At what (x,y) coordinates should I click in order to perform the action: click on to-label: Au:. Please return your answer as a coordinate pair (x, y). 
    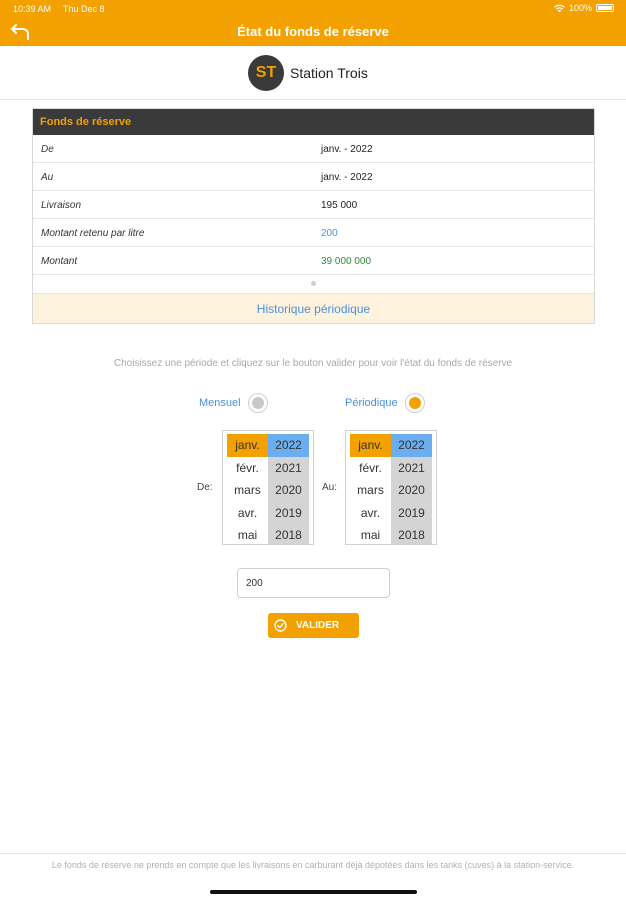
    Looking at the image, I should click on (330, 487).